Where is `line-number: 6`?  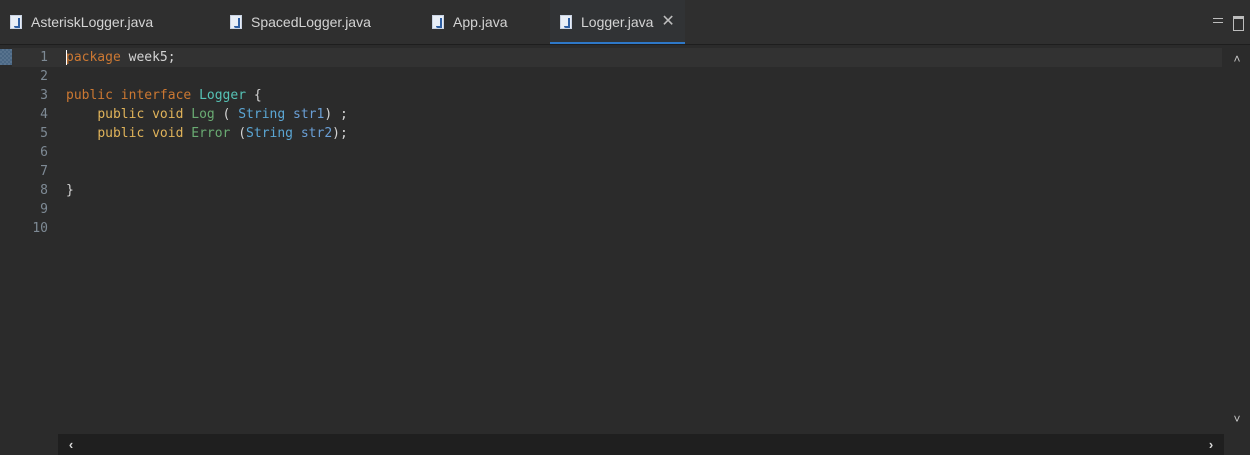
line-number: 6 is located at coordinates (44, 152).